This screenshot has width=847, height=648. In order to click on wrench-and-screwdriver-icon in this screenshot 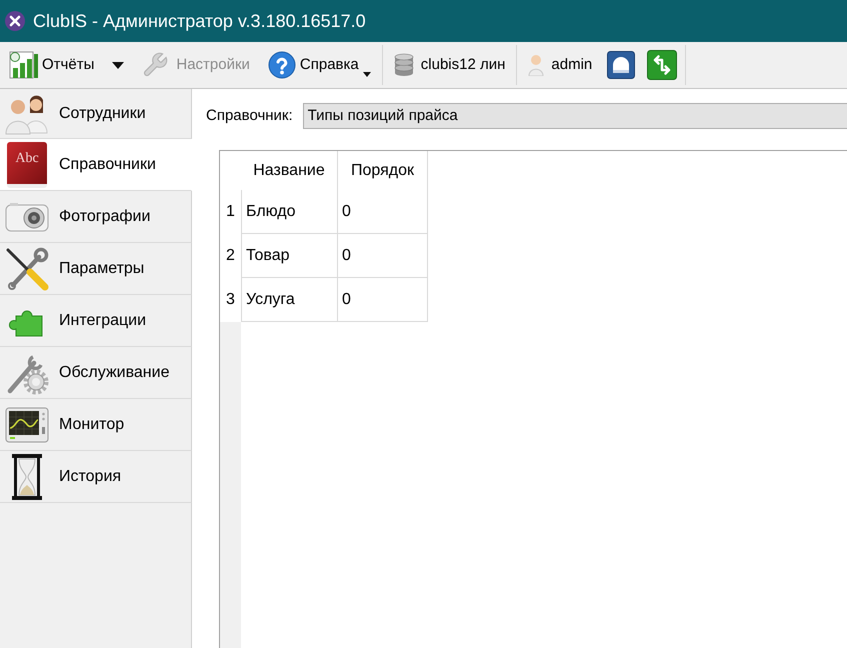, I will do `click(27, 268)`.